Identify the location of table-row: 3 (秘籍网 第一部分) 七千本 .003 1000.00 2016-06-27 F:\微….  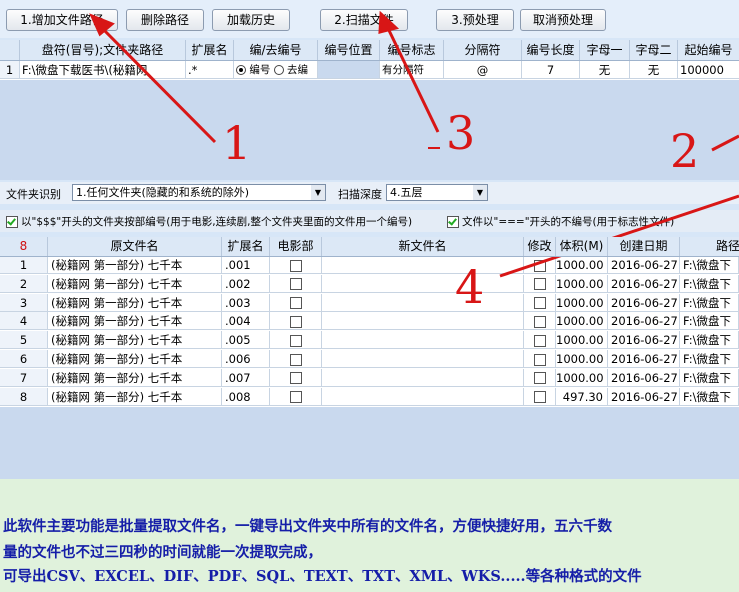
(369, 302).